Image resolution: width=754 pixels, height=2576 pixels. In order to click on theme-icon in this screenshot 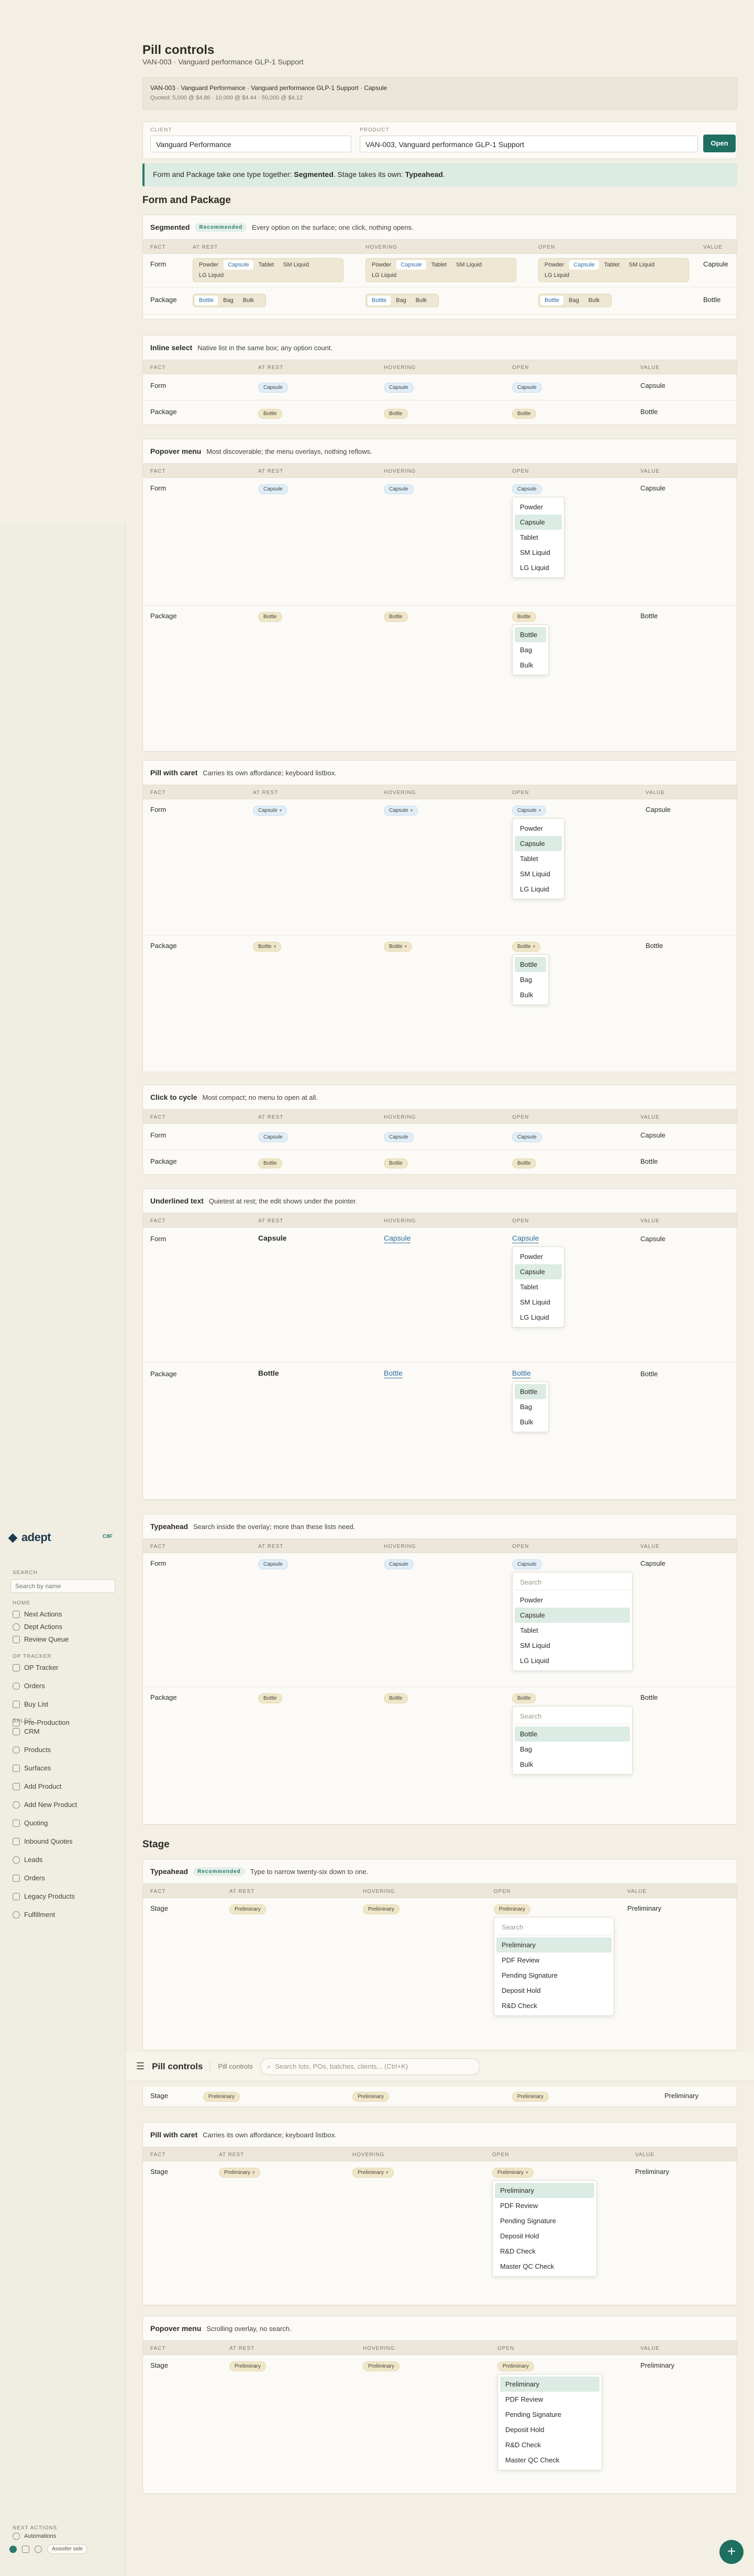, I will do `click(38, 2549)`.